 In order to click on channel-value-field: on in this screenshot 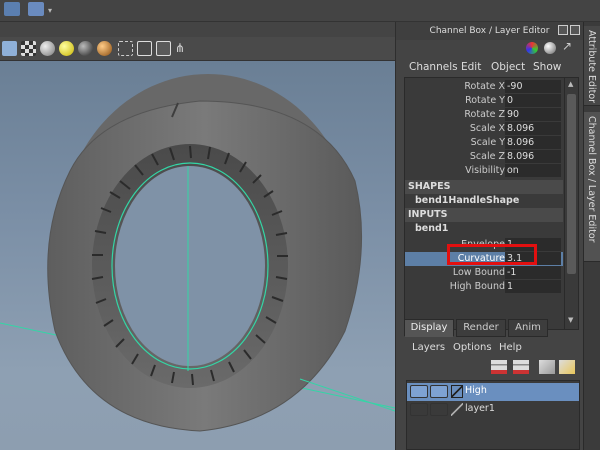, I will do `click(533, 170)`.